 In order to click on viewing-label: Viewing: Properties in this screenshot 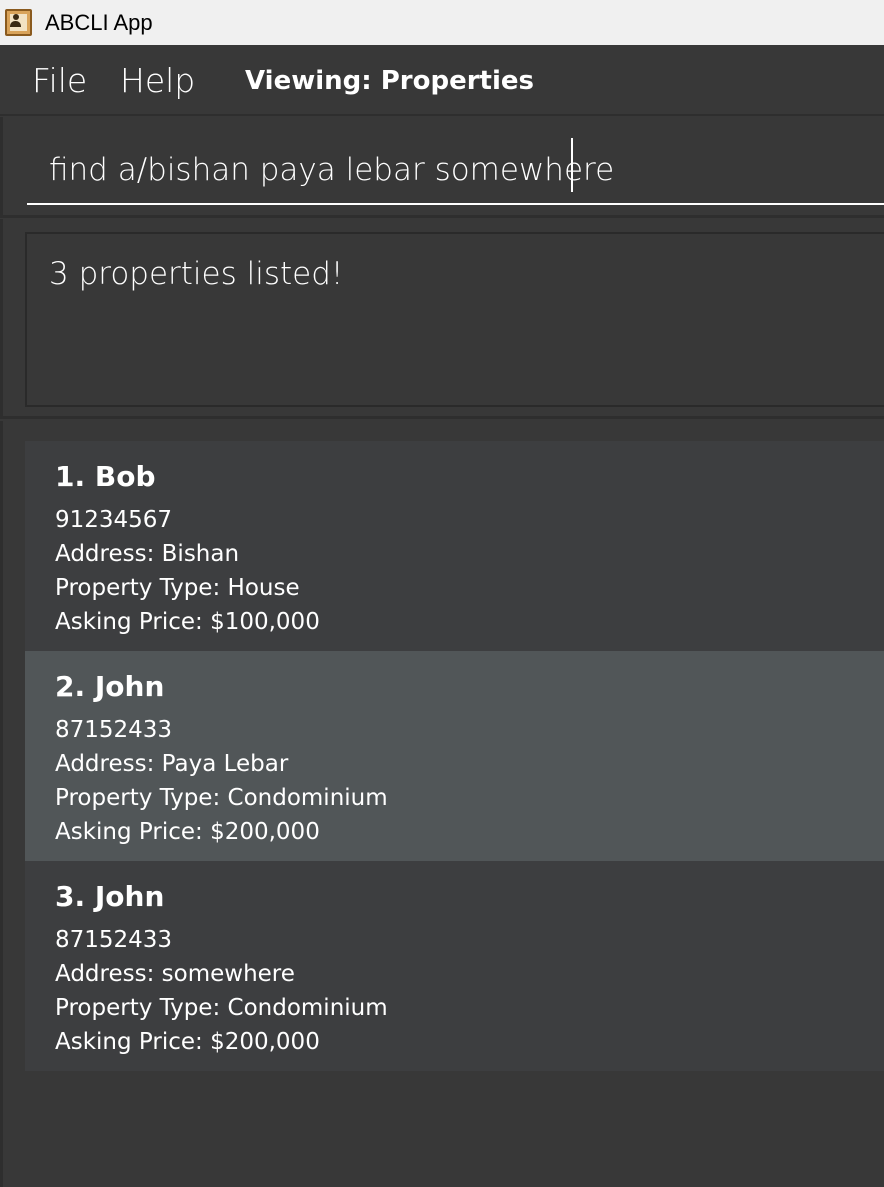, I will do `click(389, 81)`.